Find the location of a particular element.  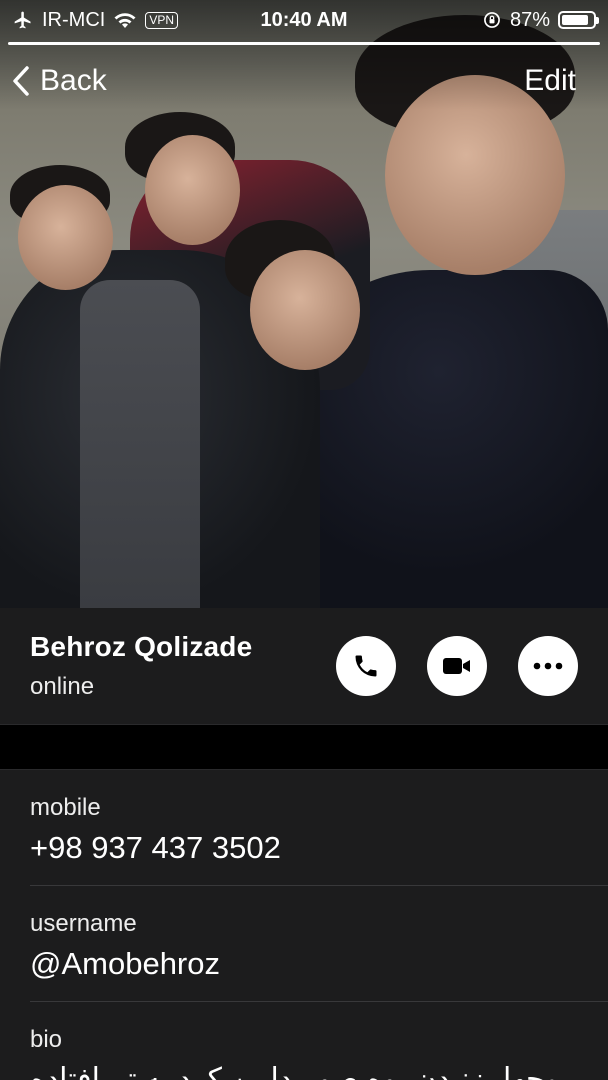

photo-pager-segment is located at coordinates (304, 43).